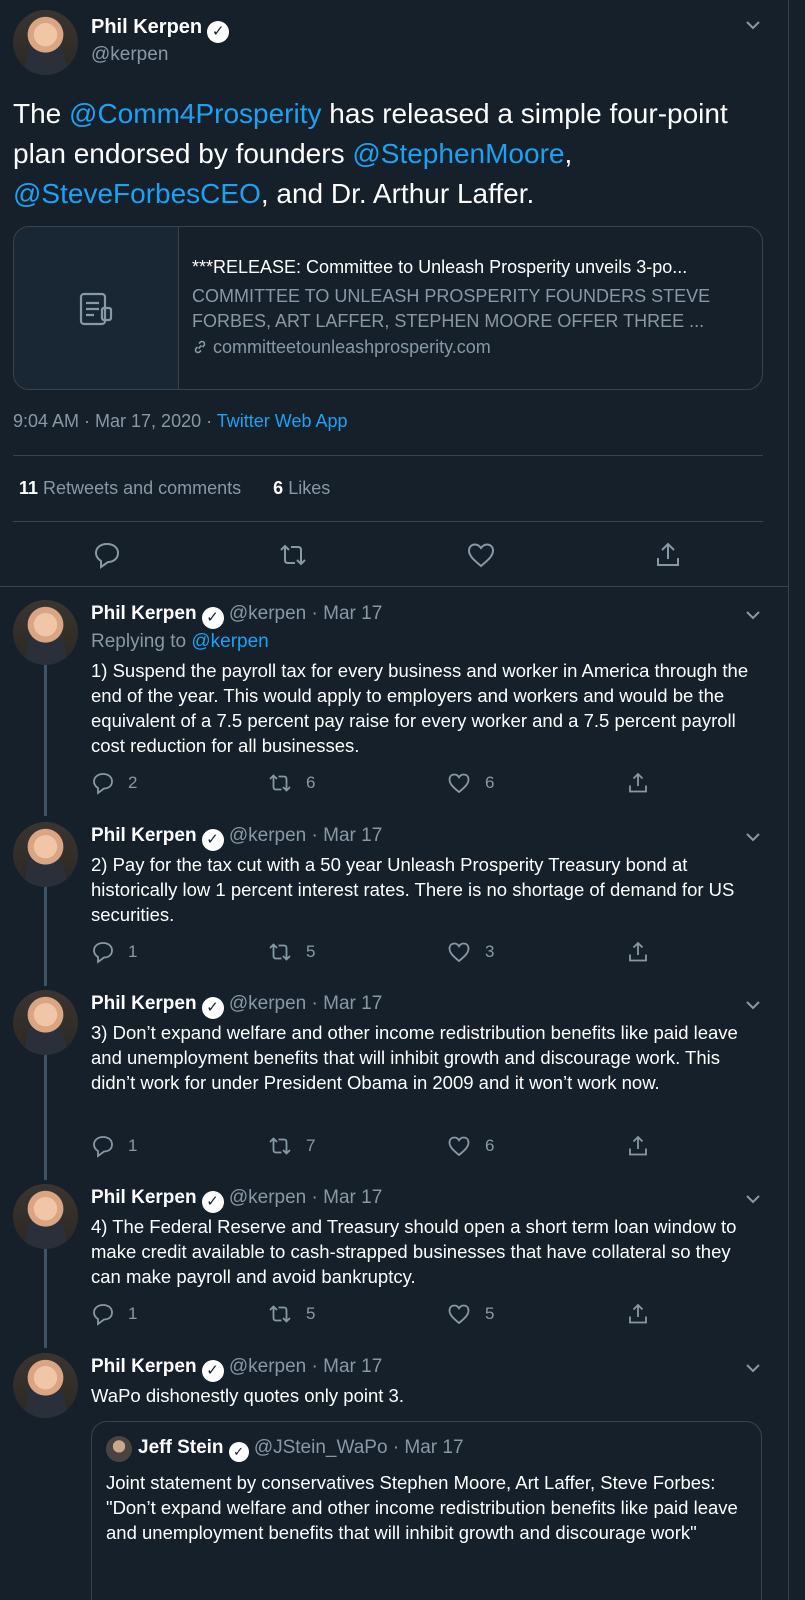 The height and width of the screenshot is (1600, 805). What do you see at coordinates (129, 55) in the screenshot?
I see `author-handle: @kerpen` at bounding box center [129, 55].